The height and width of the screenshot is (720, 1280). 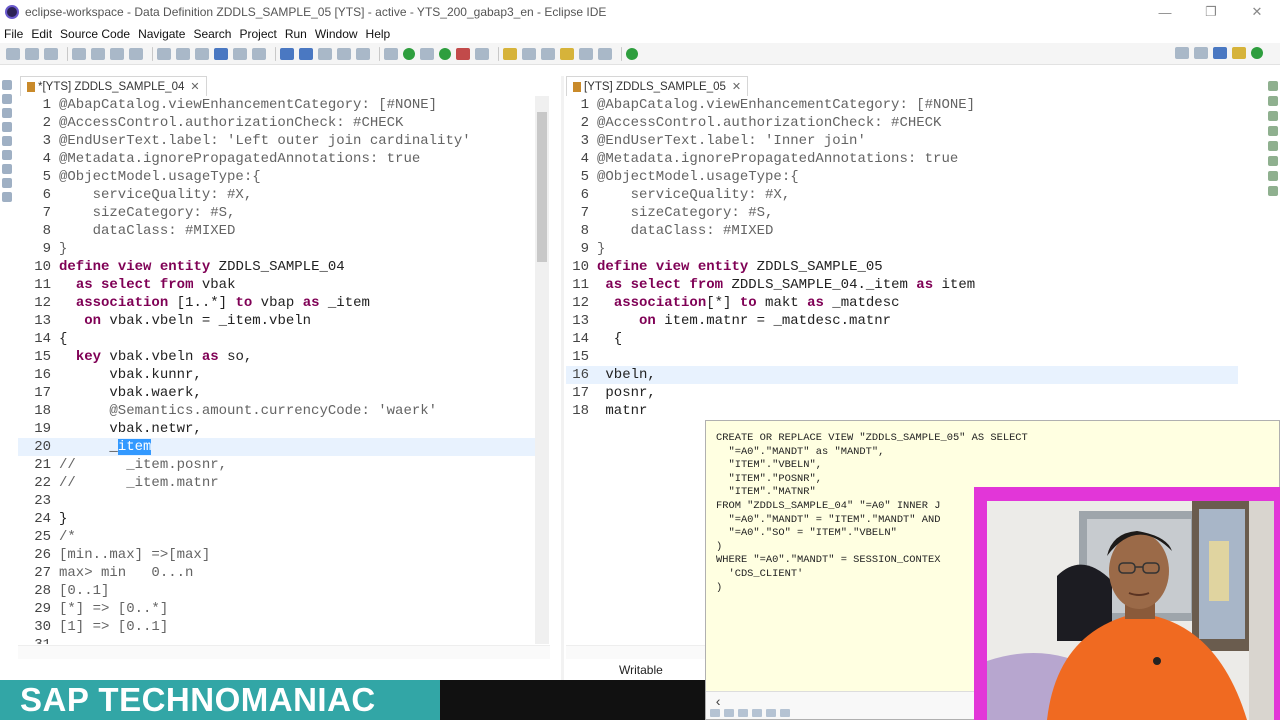 What do you see at coordinates (715, 713) in the screenshot?
I see `copy-icon` at bounding box center [715, 713].